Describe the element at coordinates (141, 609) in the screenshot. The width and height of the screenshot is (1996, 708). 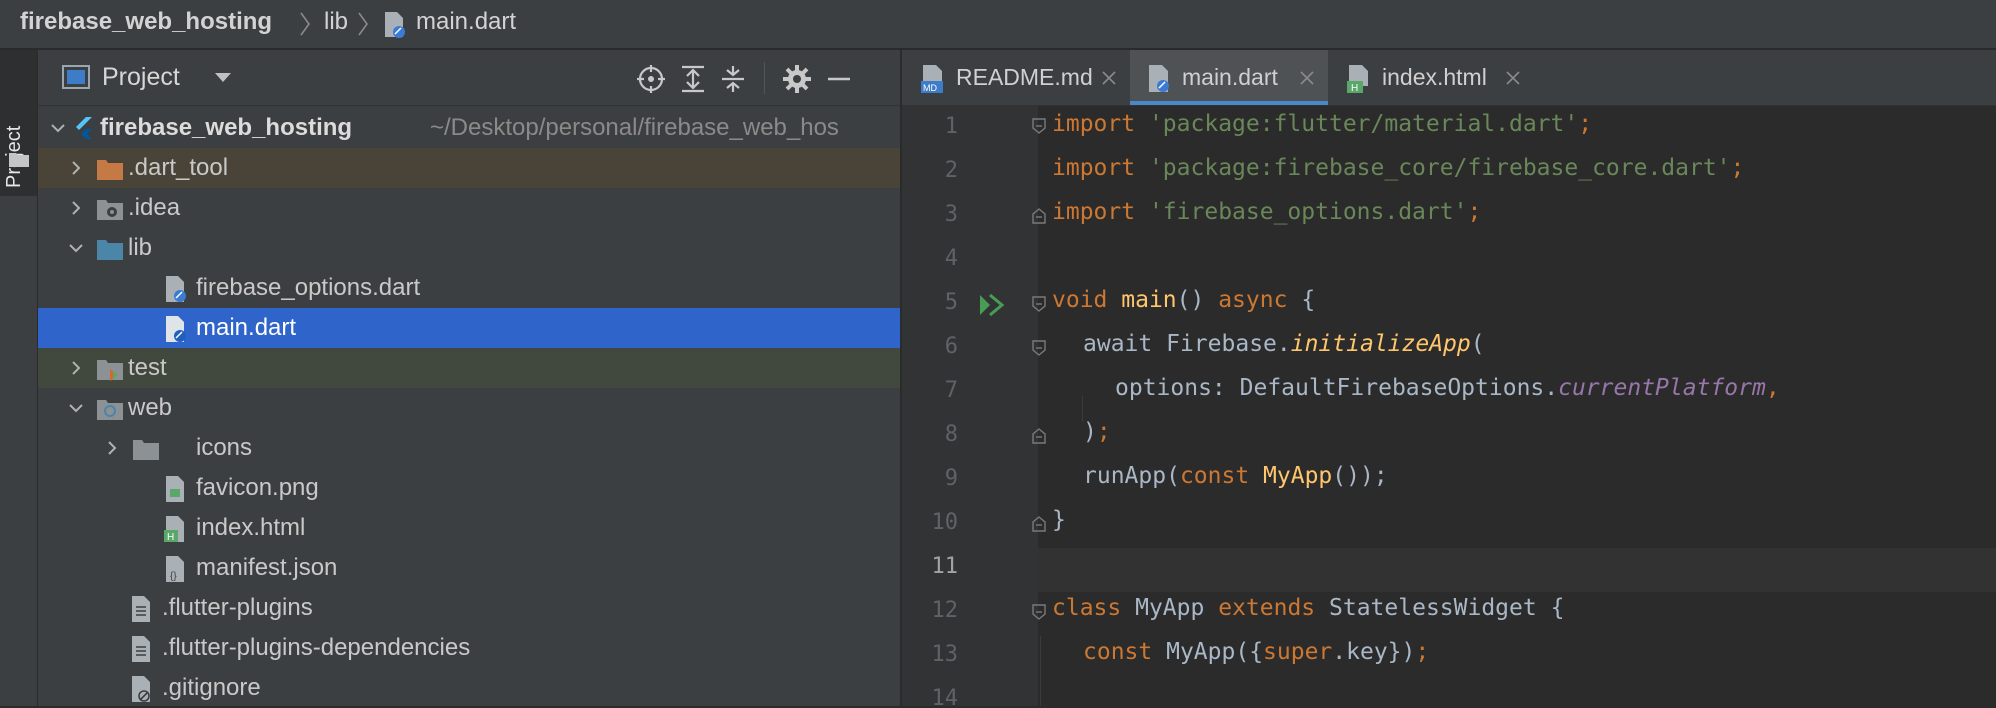
I see `text-file-icon` at that location.